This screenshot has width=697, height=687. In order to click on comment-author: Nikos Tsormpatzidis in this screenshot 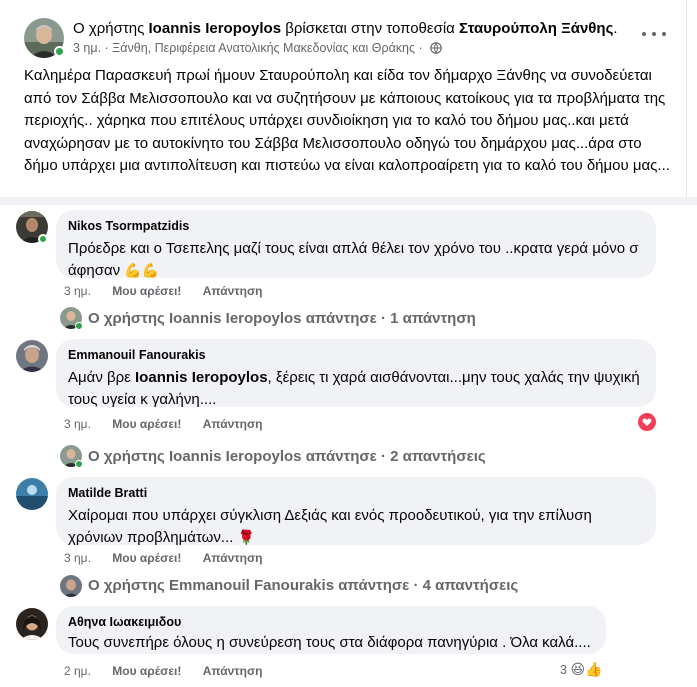, I will do `click(356, 226)`.